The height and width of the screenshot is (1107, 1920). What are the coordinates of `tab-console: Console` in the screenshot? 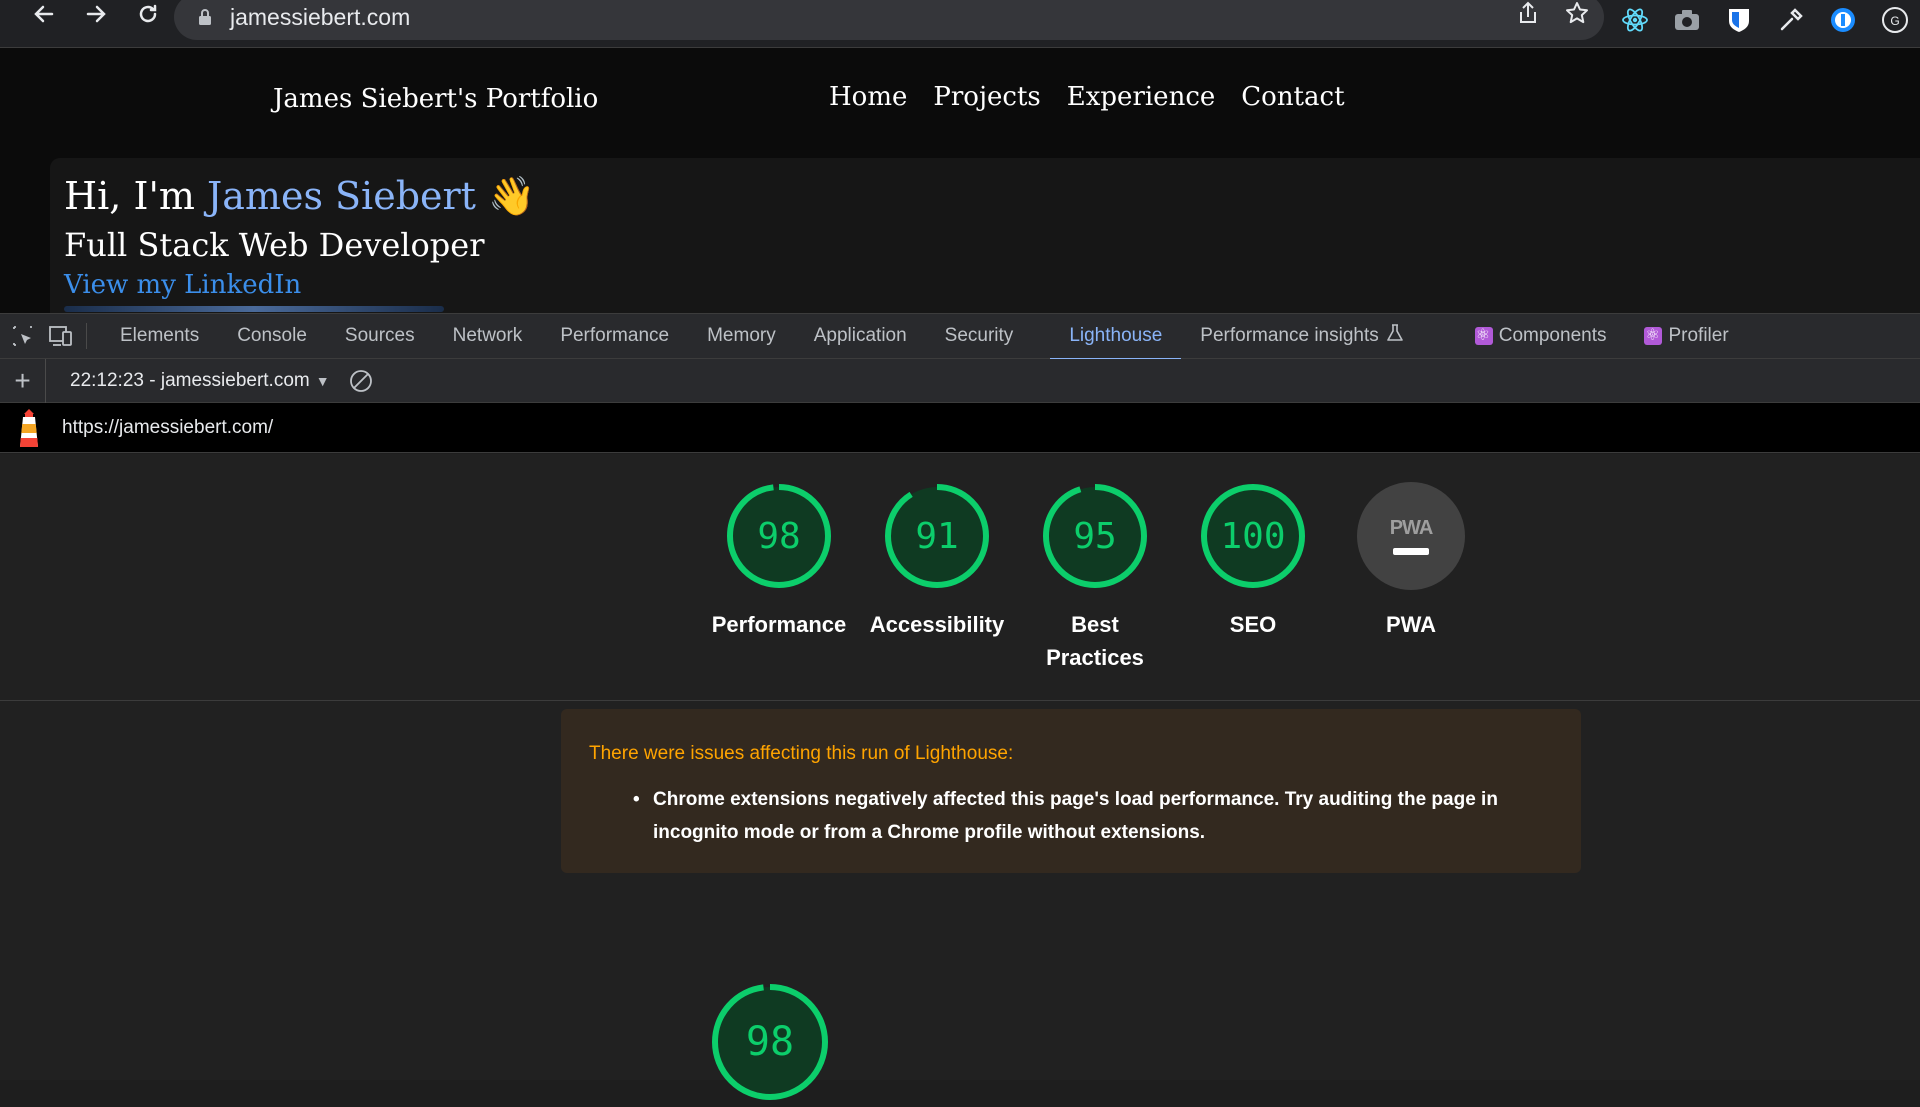 It's located at (272, 336).